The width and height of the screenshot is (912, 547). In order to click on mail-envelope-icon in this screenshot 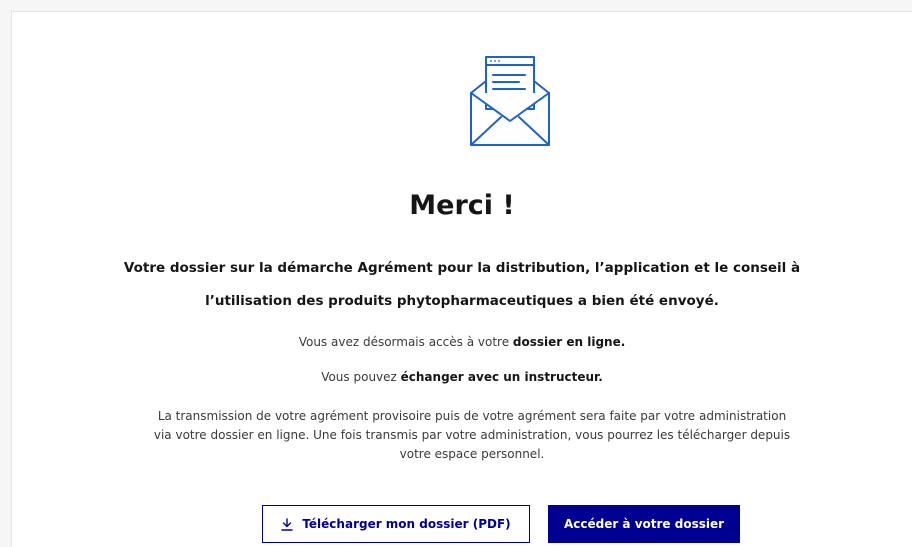, I will do `click(510, 102)`.